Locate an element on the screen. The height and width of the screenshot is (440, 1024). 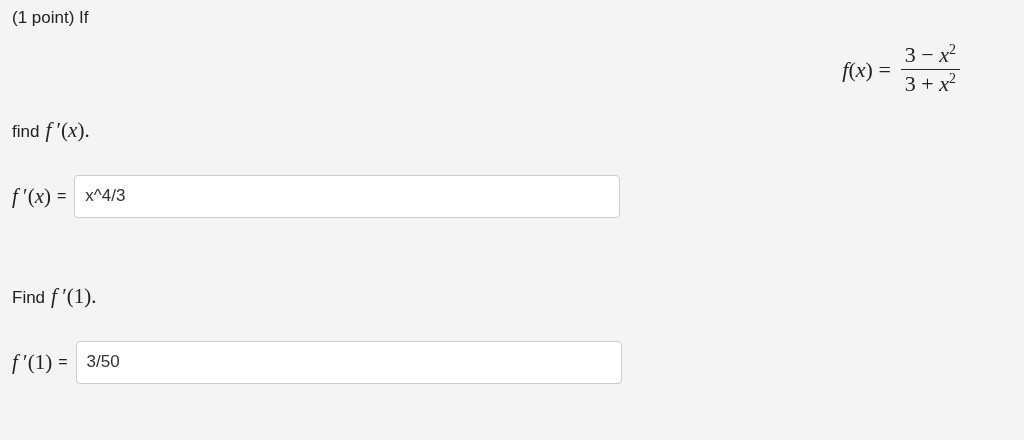
answer-field: x^4/3 is located at coordinates (347, 196).